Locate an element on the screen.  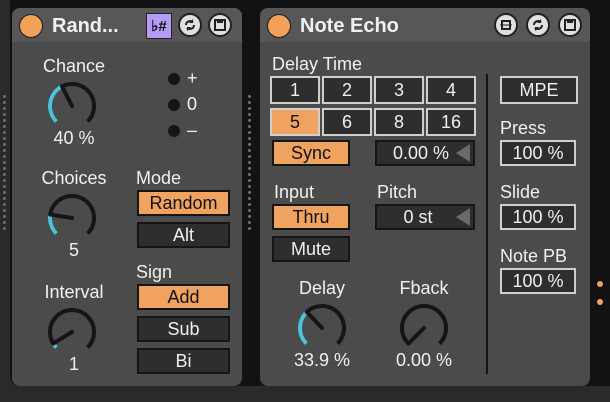
delay-knob-label: Delay is located at coordinates (322, 288).